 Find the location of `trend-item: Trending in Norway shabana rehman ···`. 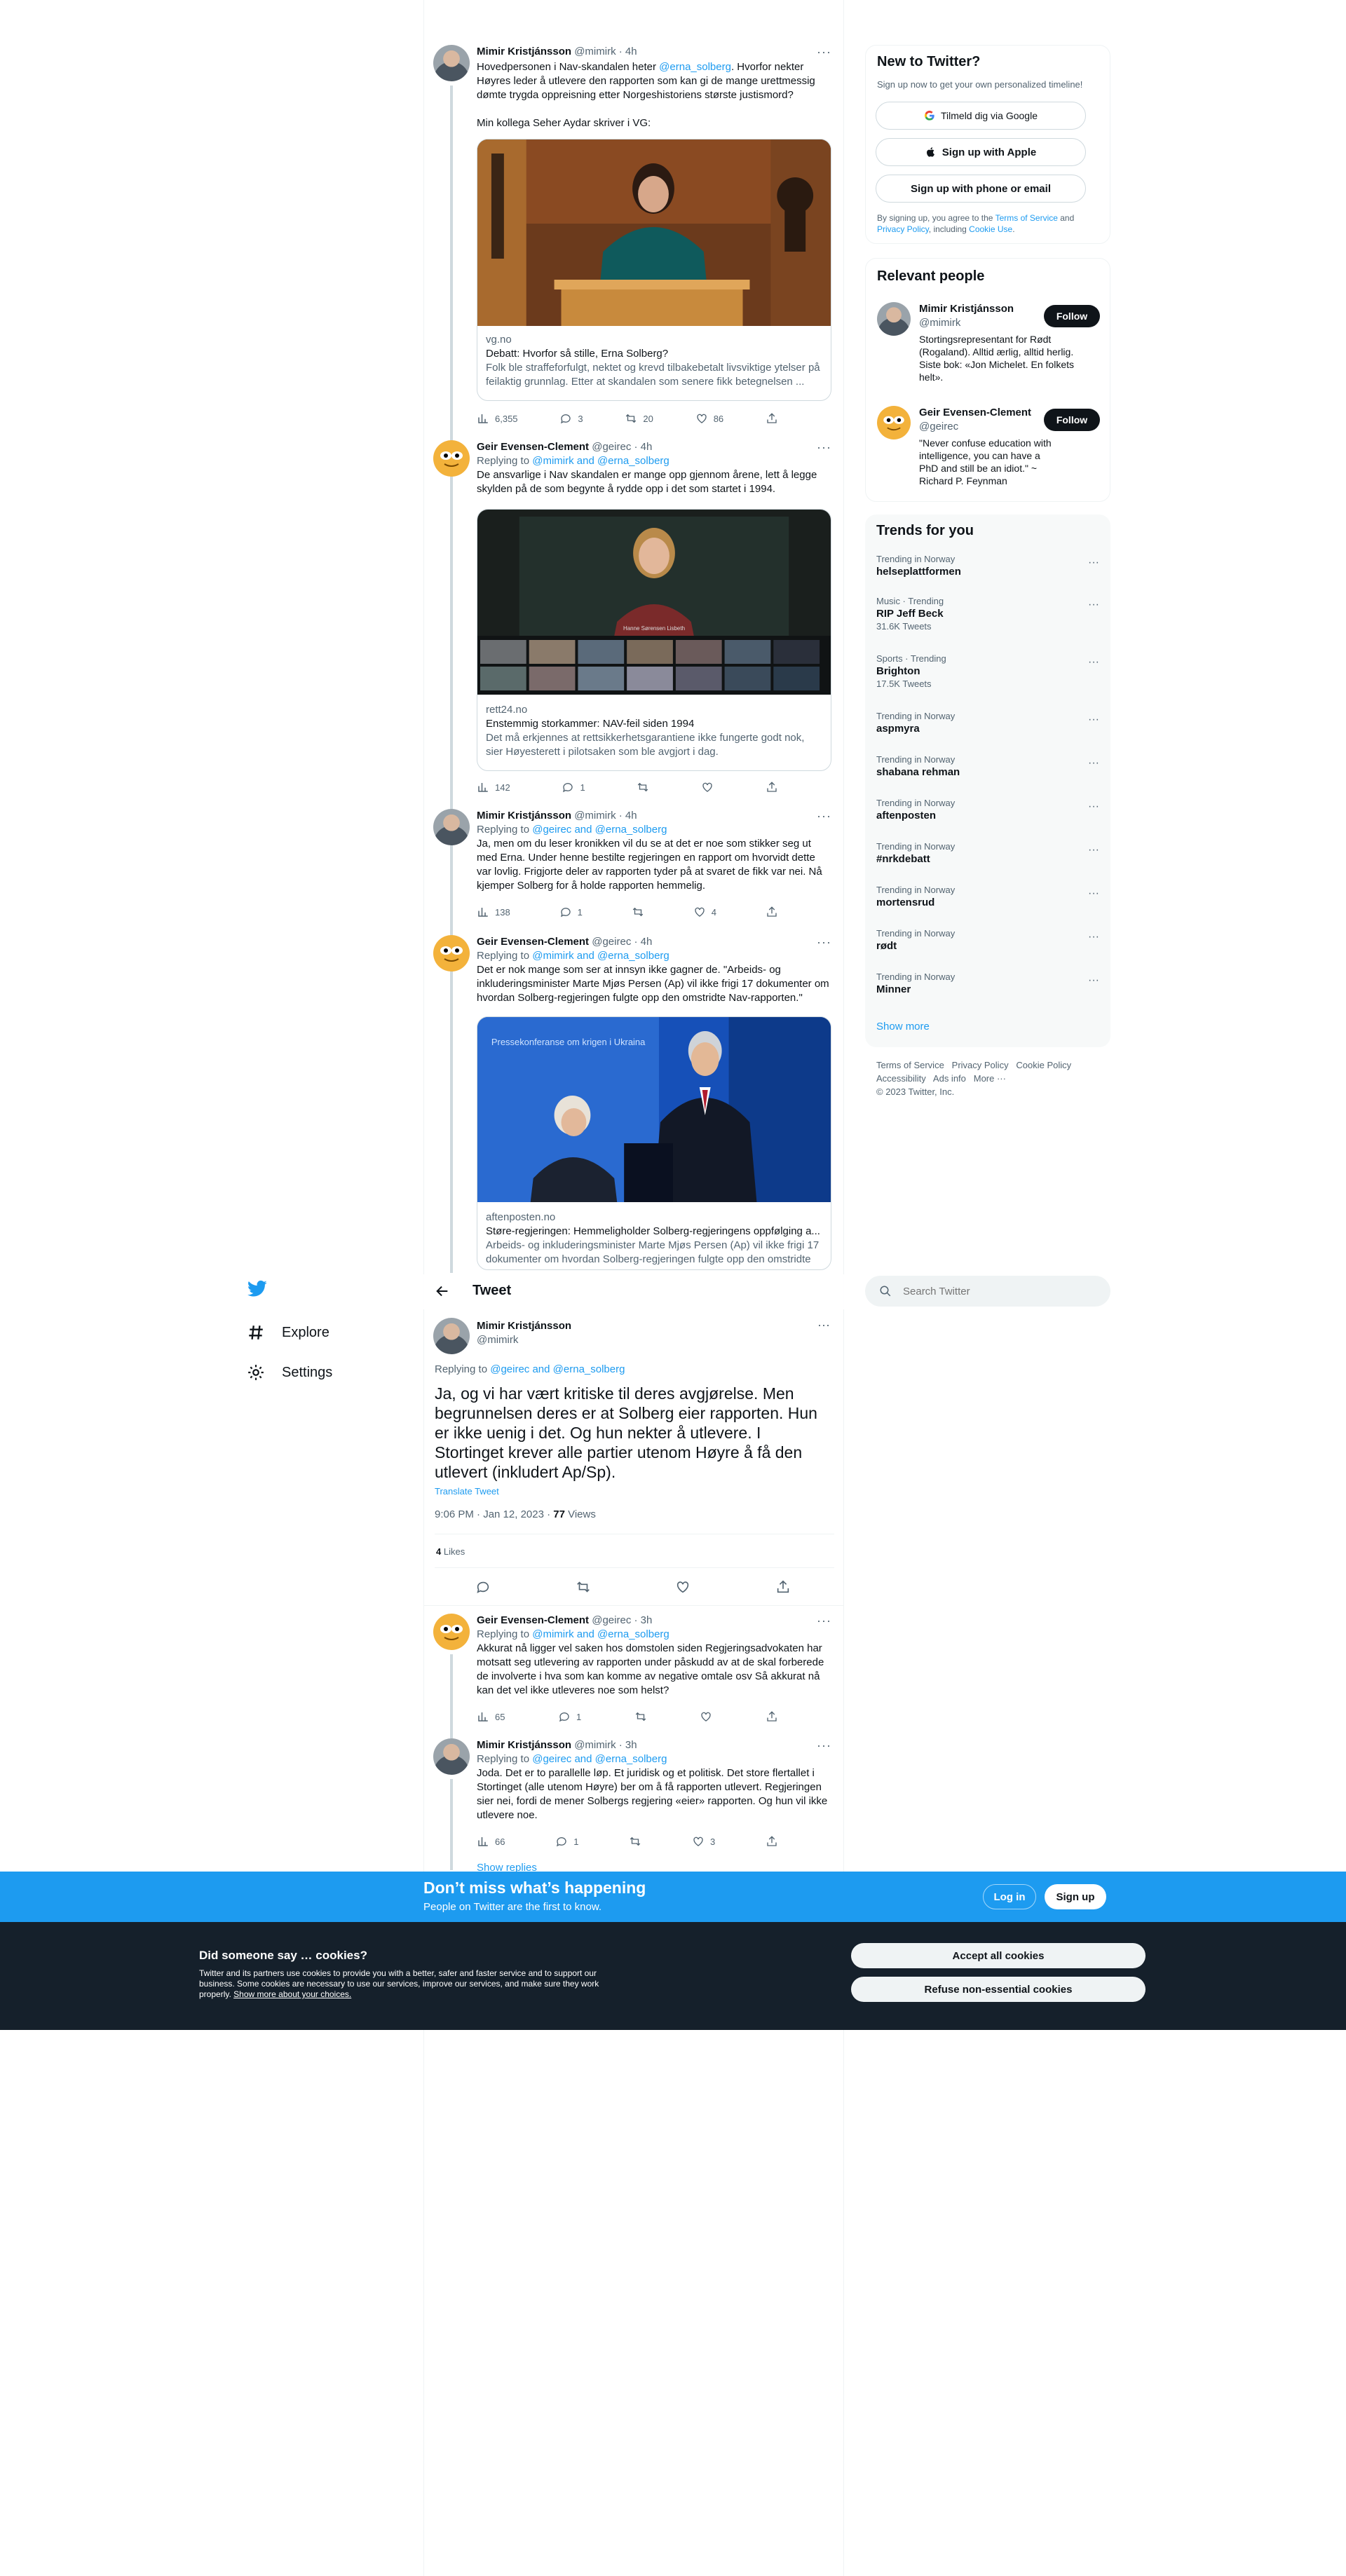

trend-item: Trending in Norway shabana rehman ··· is located at coordinates (988, 766).